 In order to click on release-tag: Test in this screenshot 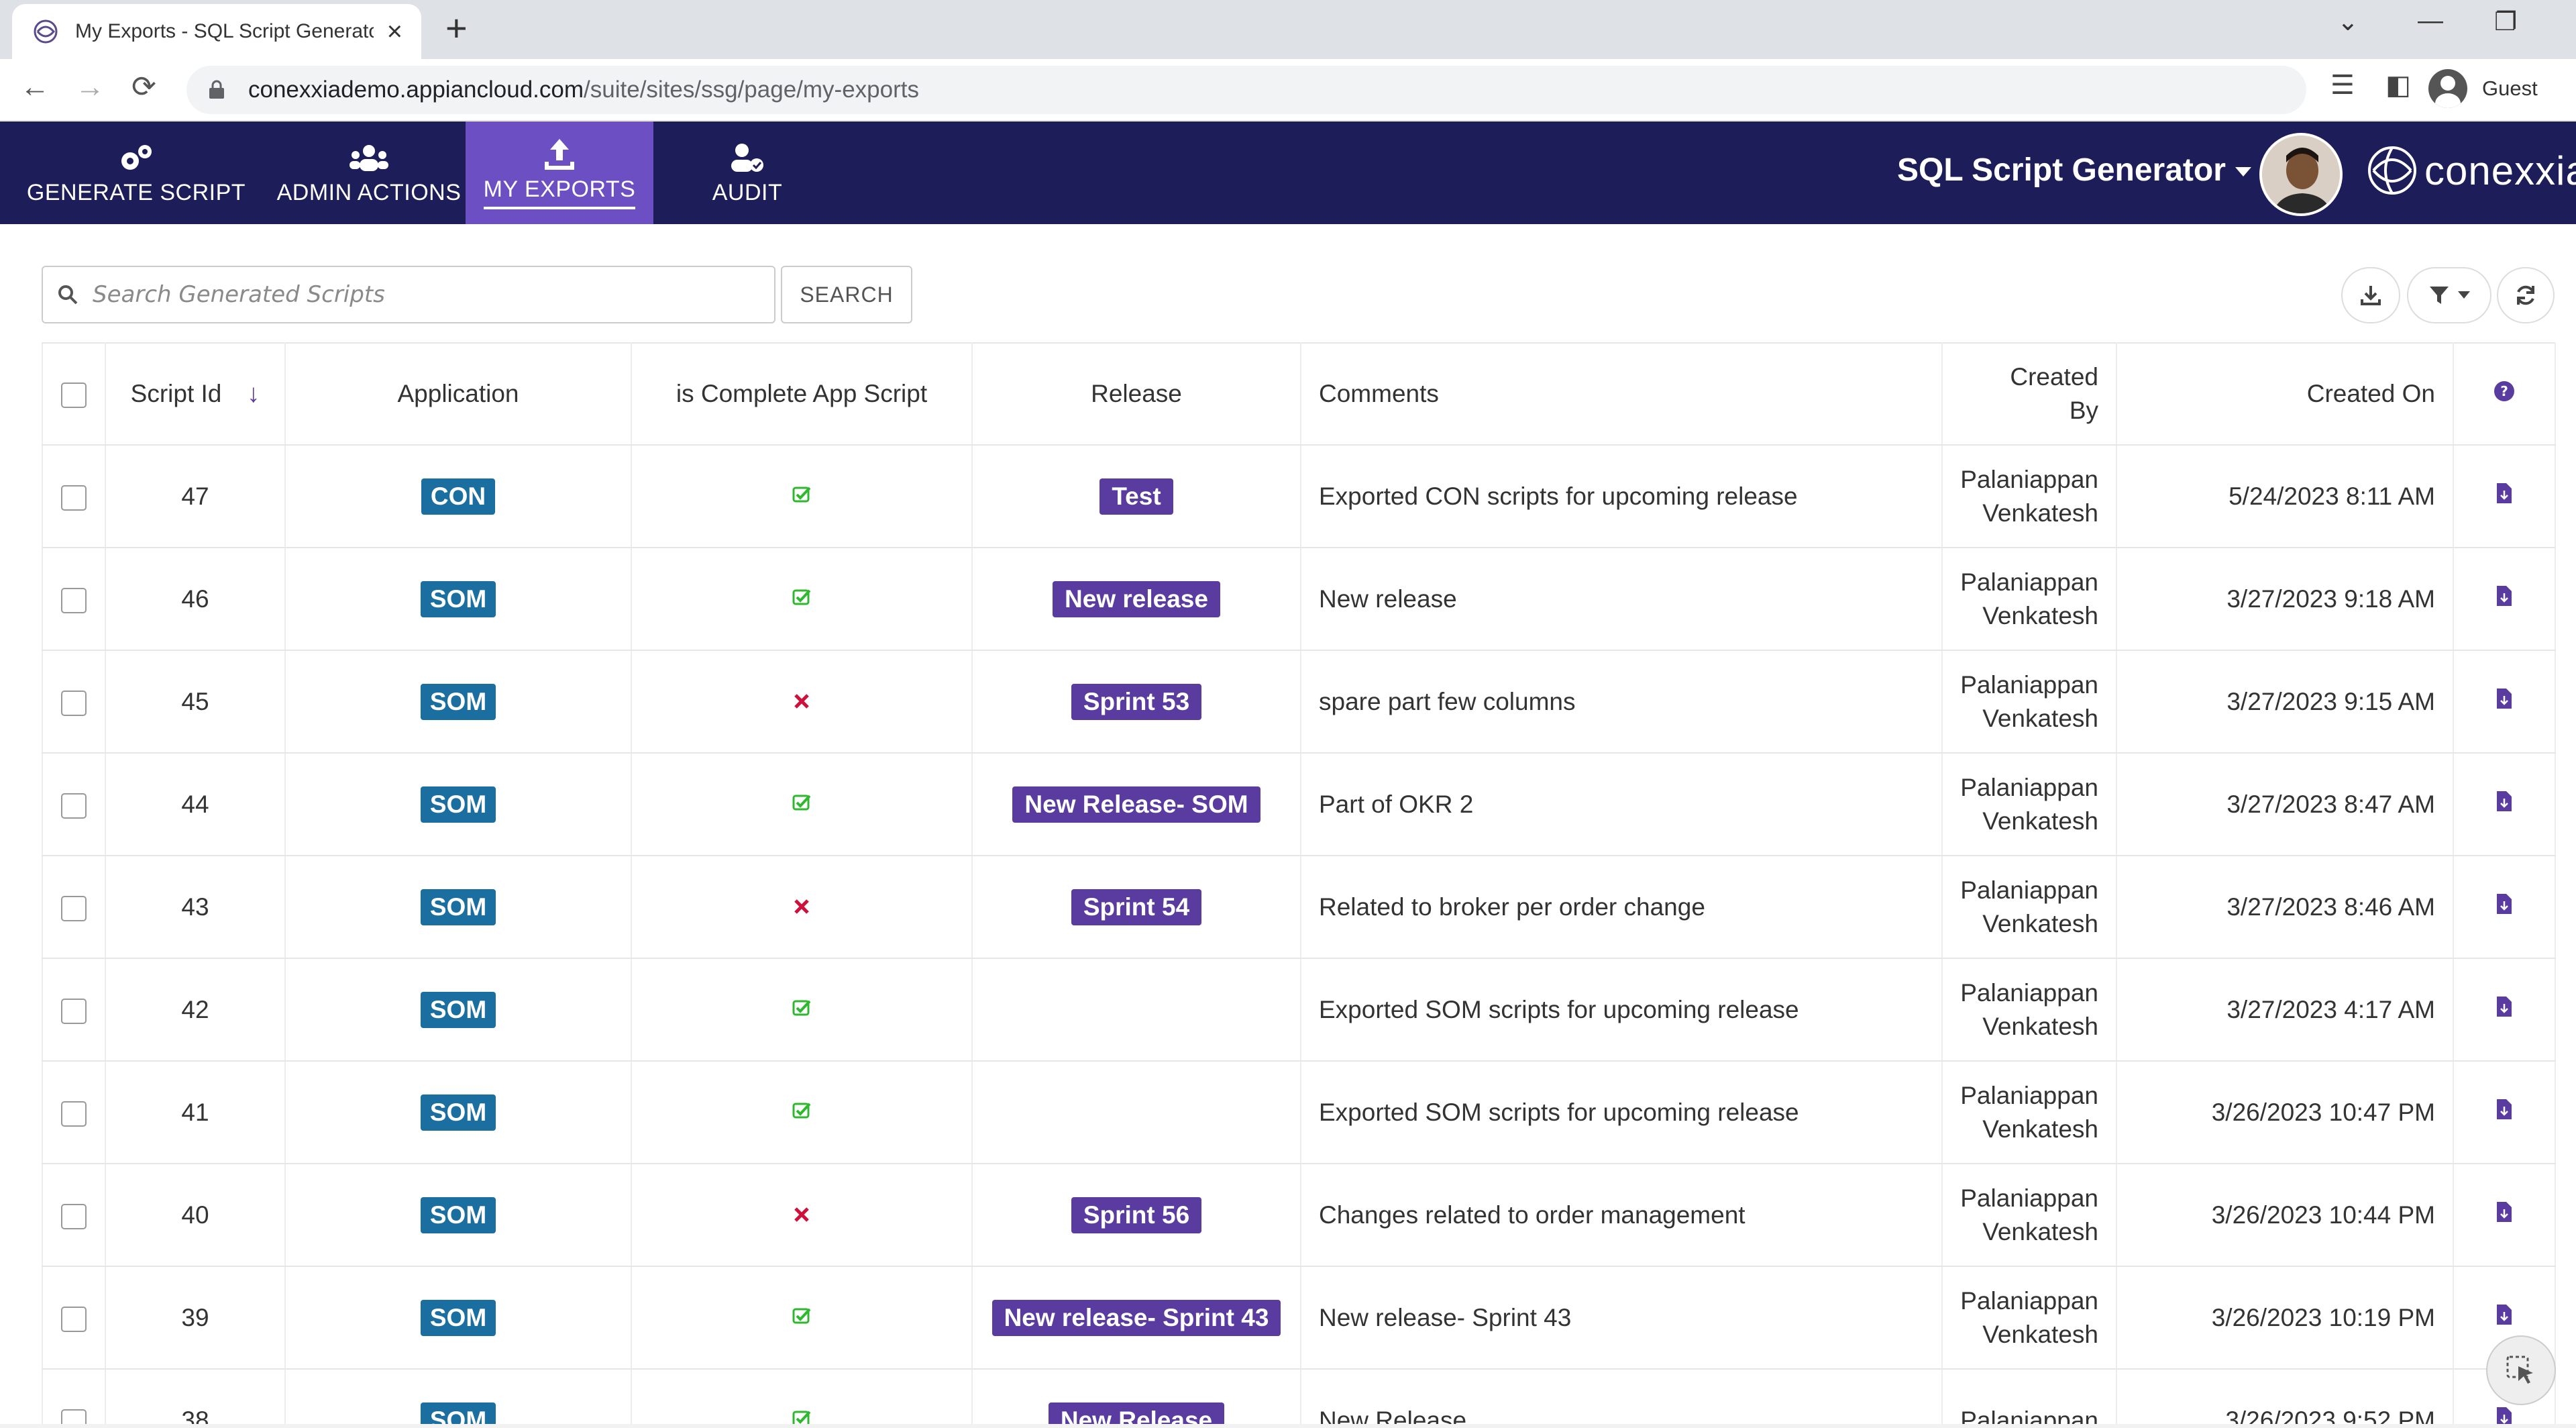, I will do `click(1136, 496)`.